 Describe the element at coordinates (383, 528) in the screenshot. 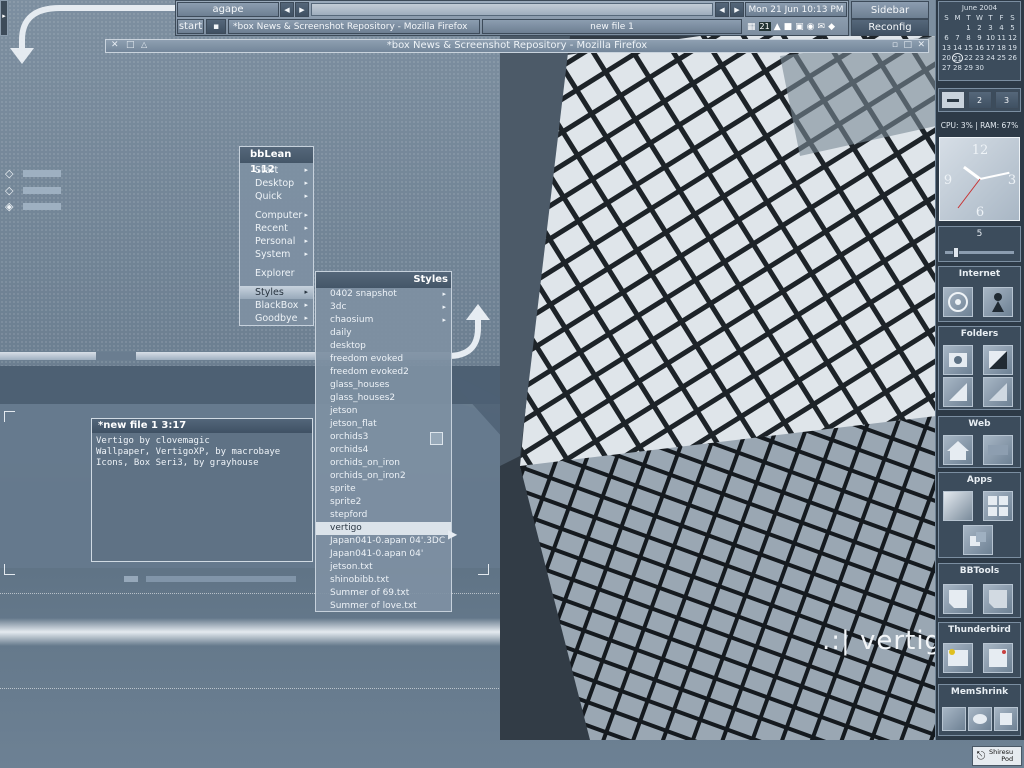

I see `style-item: vertigo` at that location.